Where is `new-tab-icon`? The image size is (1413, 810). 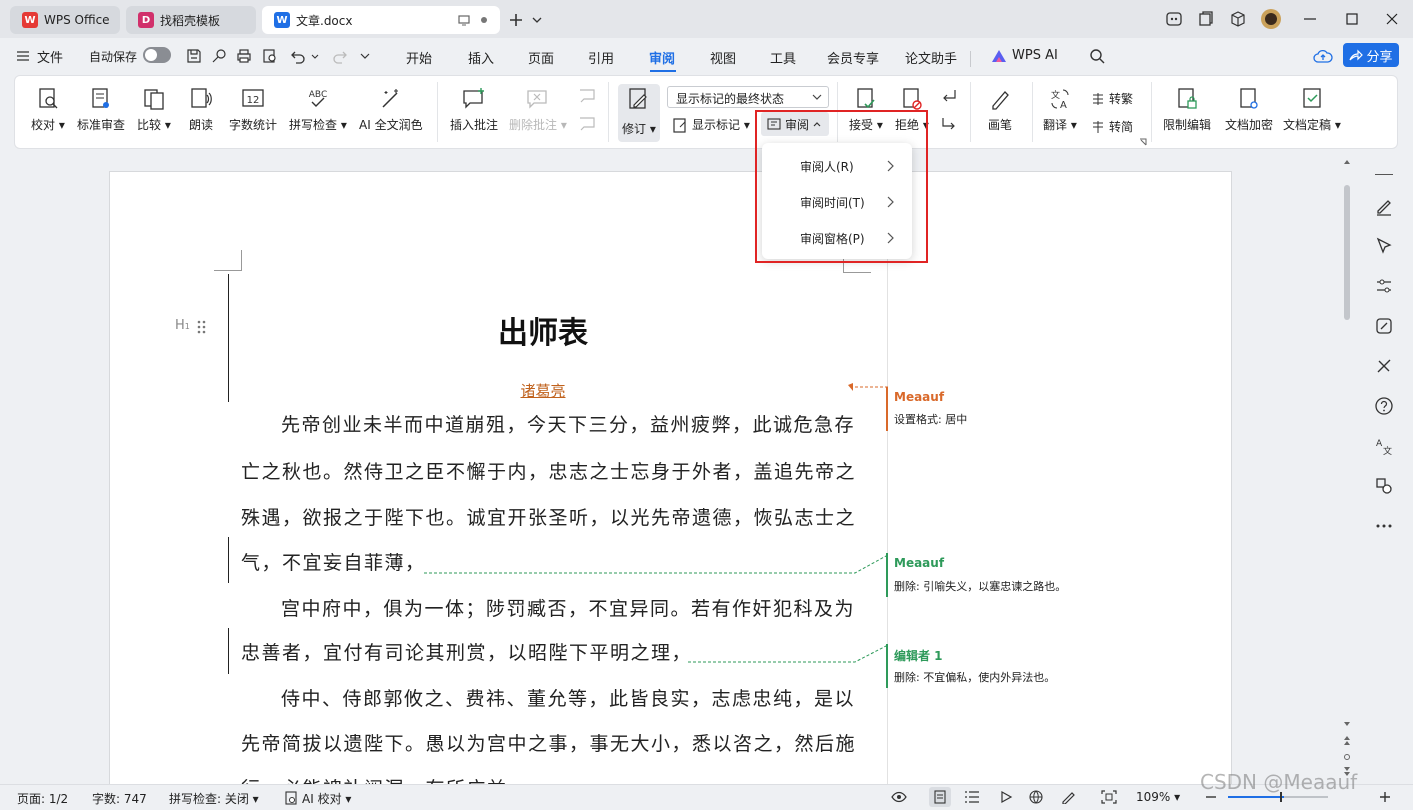
new-tab-icon is located at coordinates (516, 20).